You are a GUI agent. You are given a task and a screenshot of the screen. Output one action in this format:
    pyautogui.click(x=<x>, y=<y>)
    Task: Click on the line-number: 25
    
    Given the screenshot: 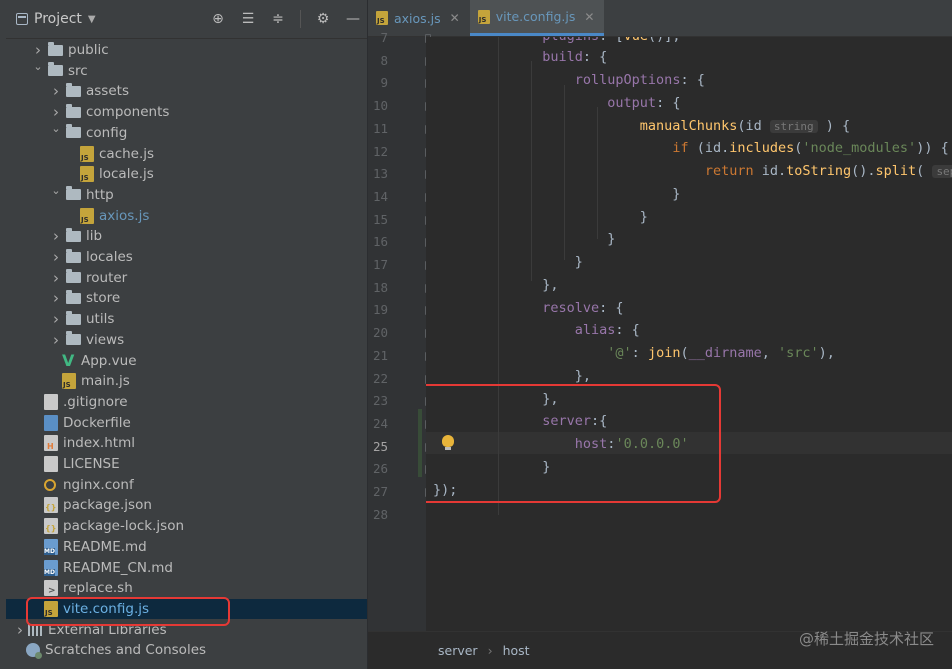 What is the action you would take?
    pyautogui.click(x=380, y=446)
    